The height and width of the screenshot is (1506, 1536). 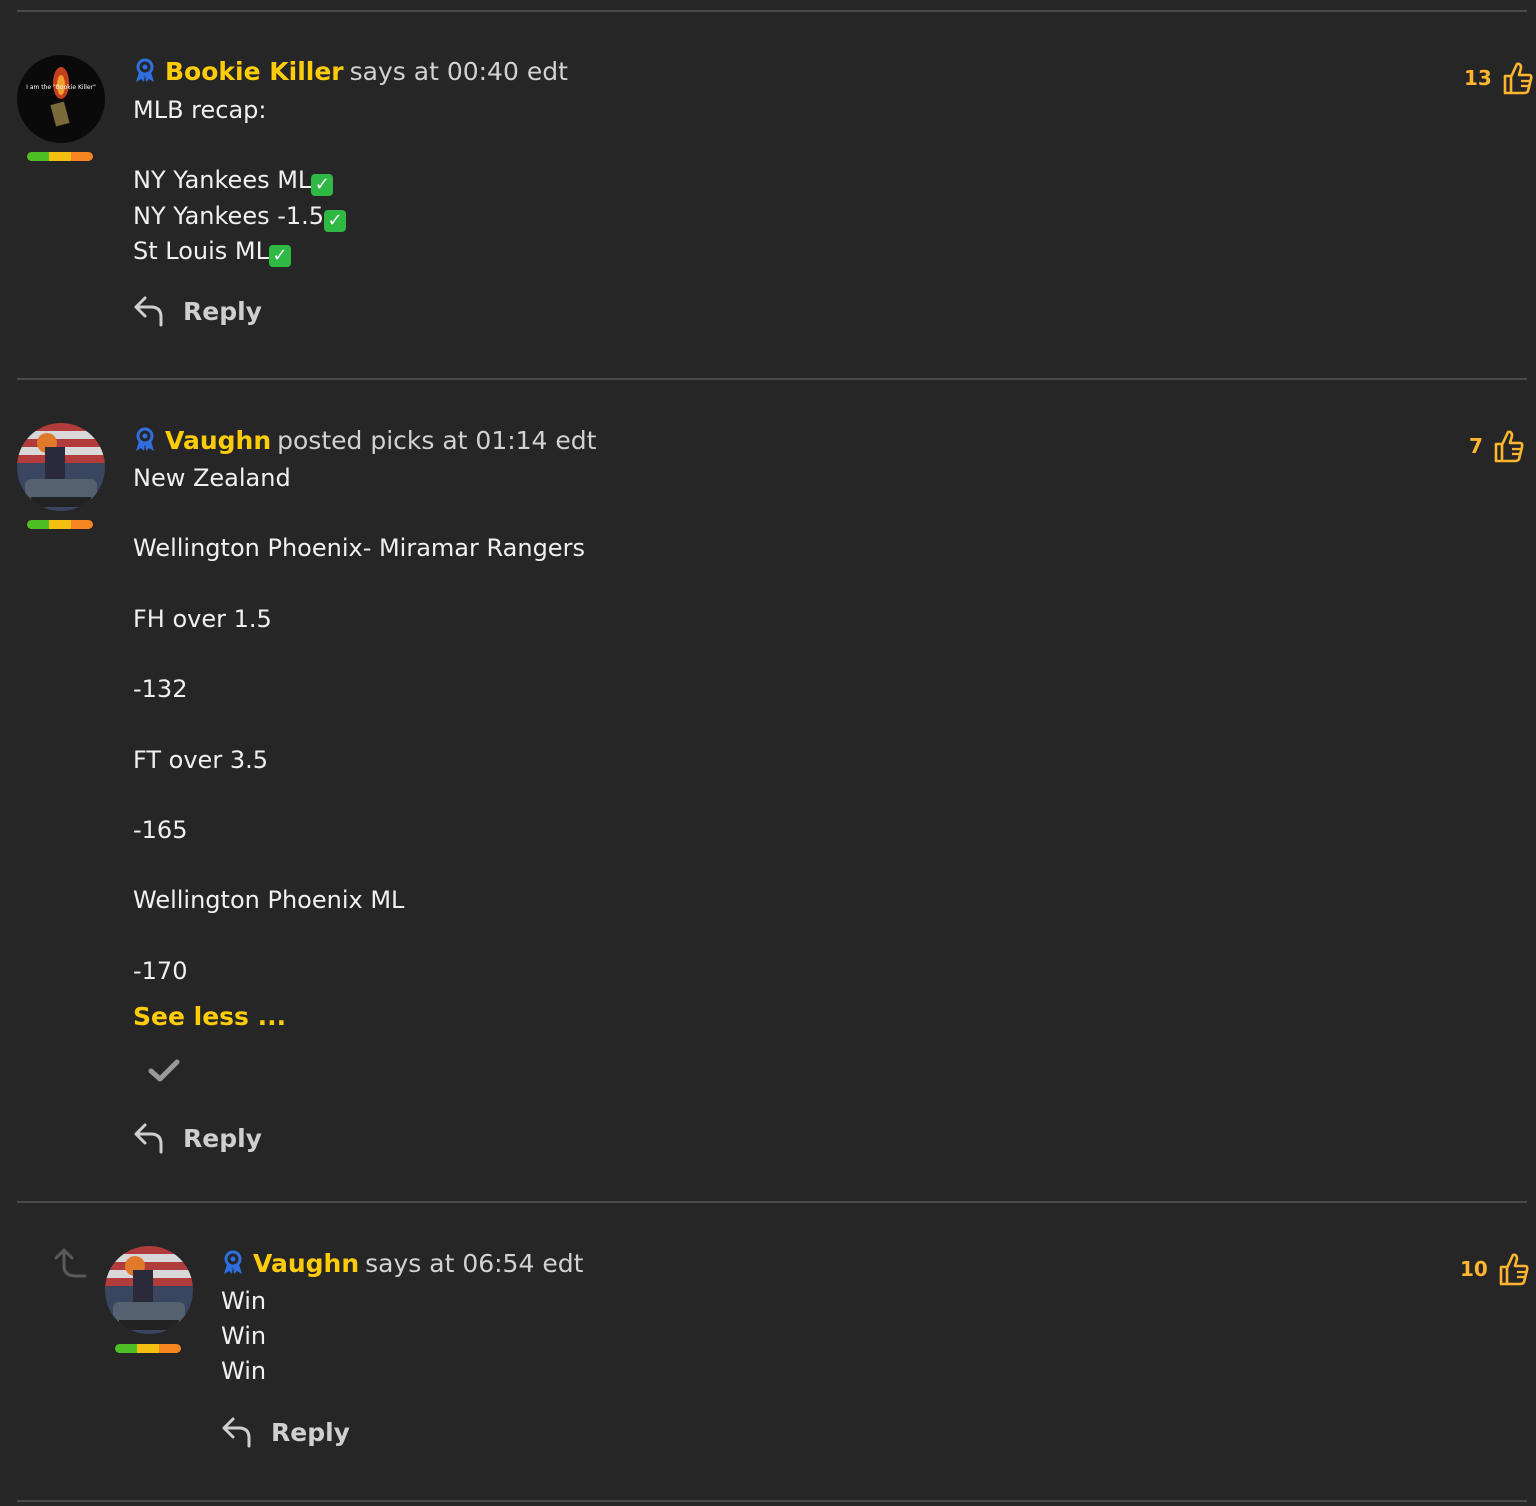 I want to click on comment-header: Vaughn posted picks at 01:14 edt, so click(x=364, y=443).